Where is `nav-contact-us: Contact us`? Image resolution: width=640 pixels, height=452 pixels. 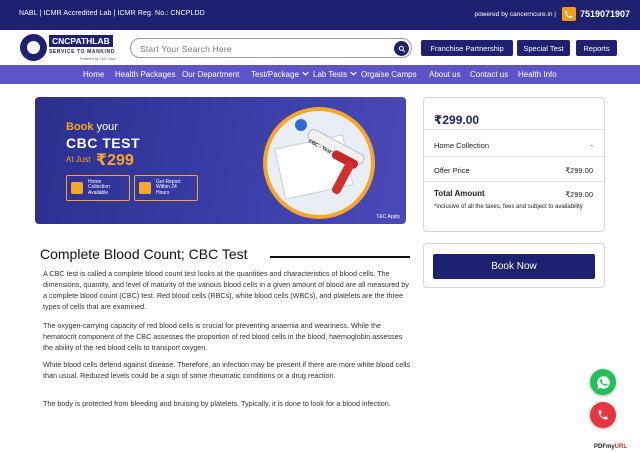 nav-contact-us: Contact us is located at coordinates (489, 74).